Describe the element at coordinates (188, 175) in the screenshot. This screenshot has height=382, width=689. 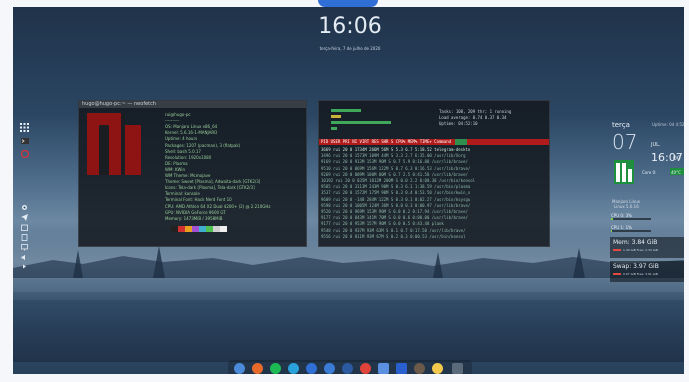
I see `neofetch-line: WM Theme: Mcmojave` at that location.